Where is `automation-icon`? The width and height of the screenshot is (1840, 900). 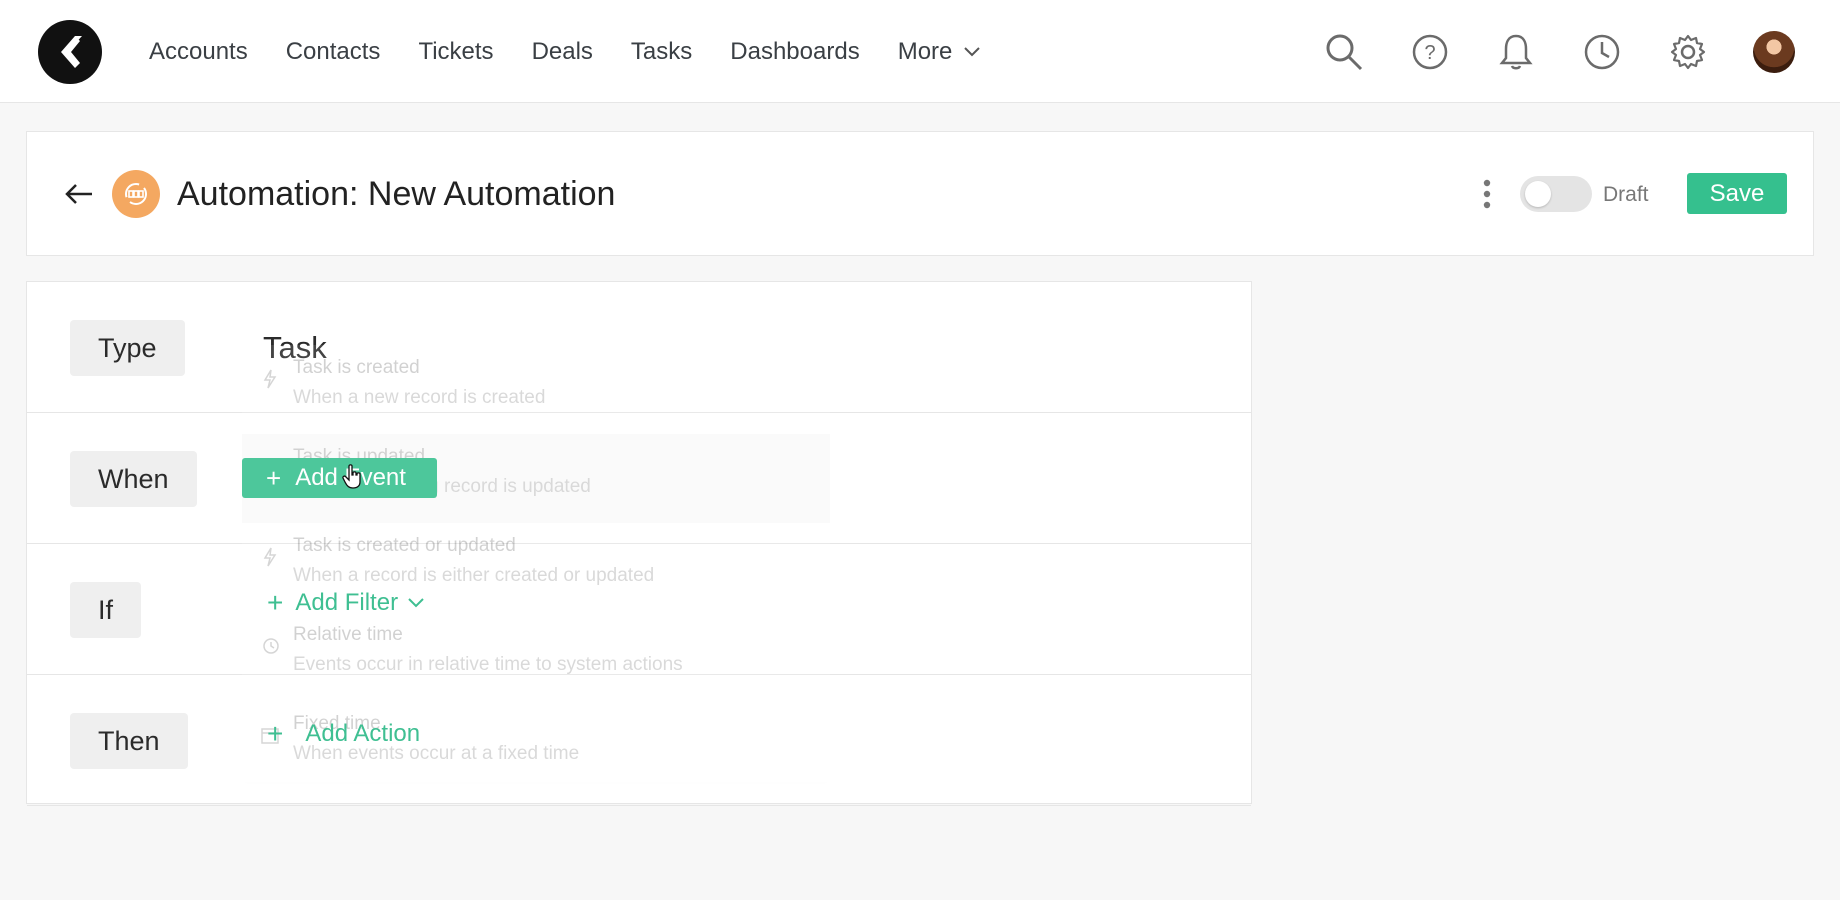
automation-icon is located at coordinates (136, 194).